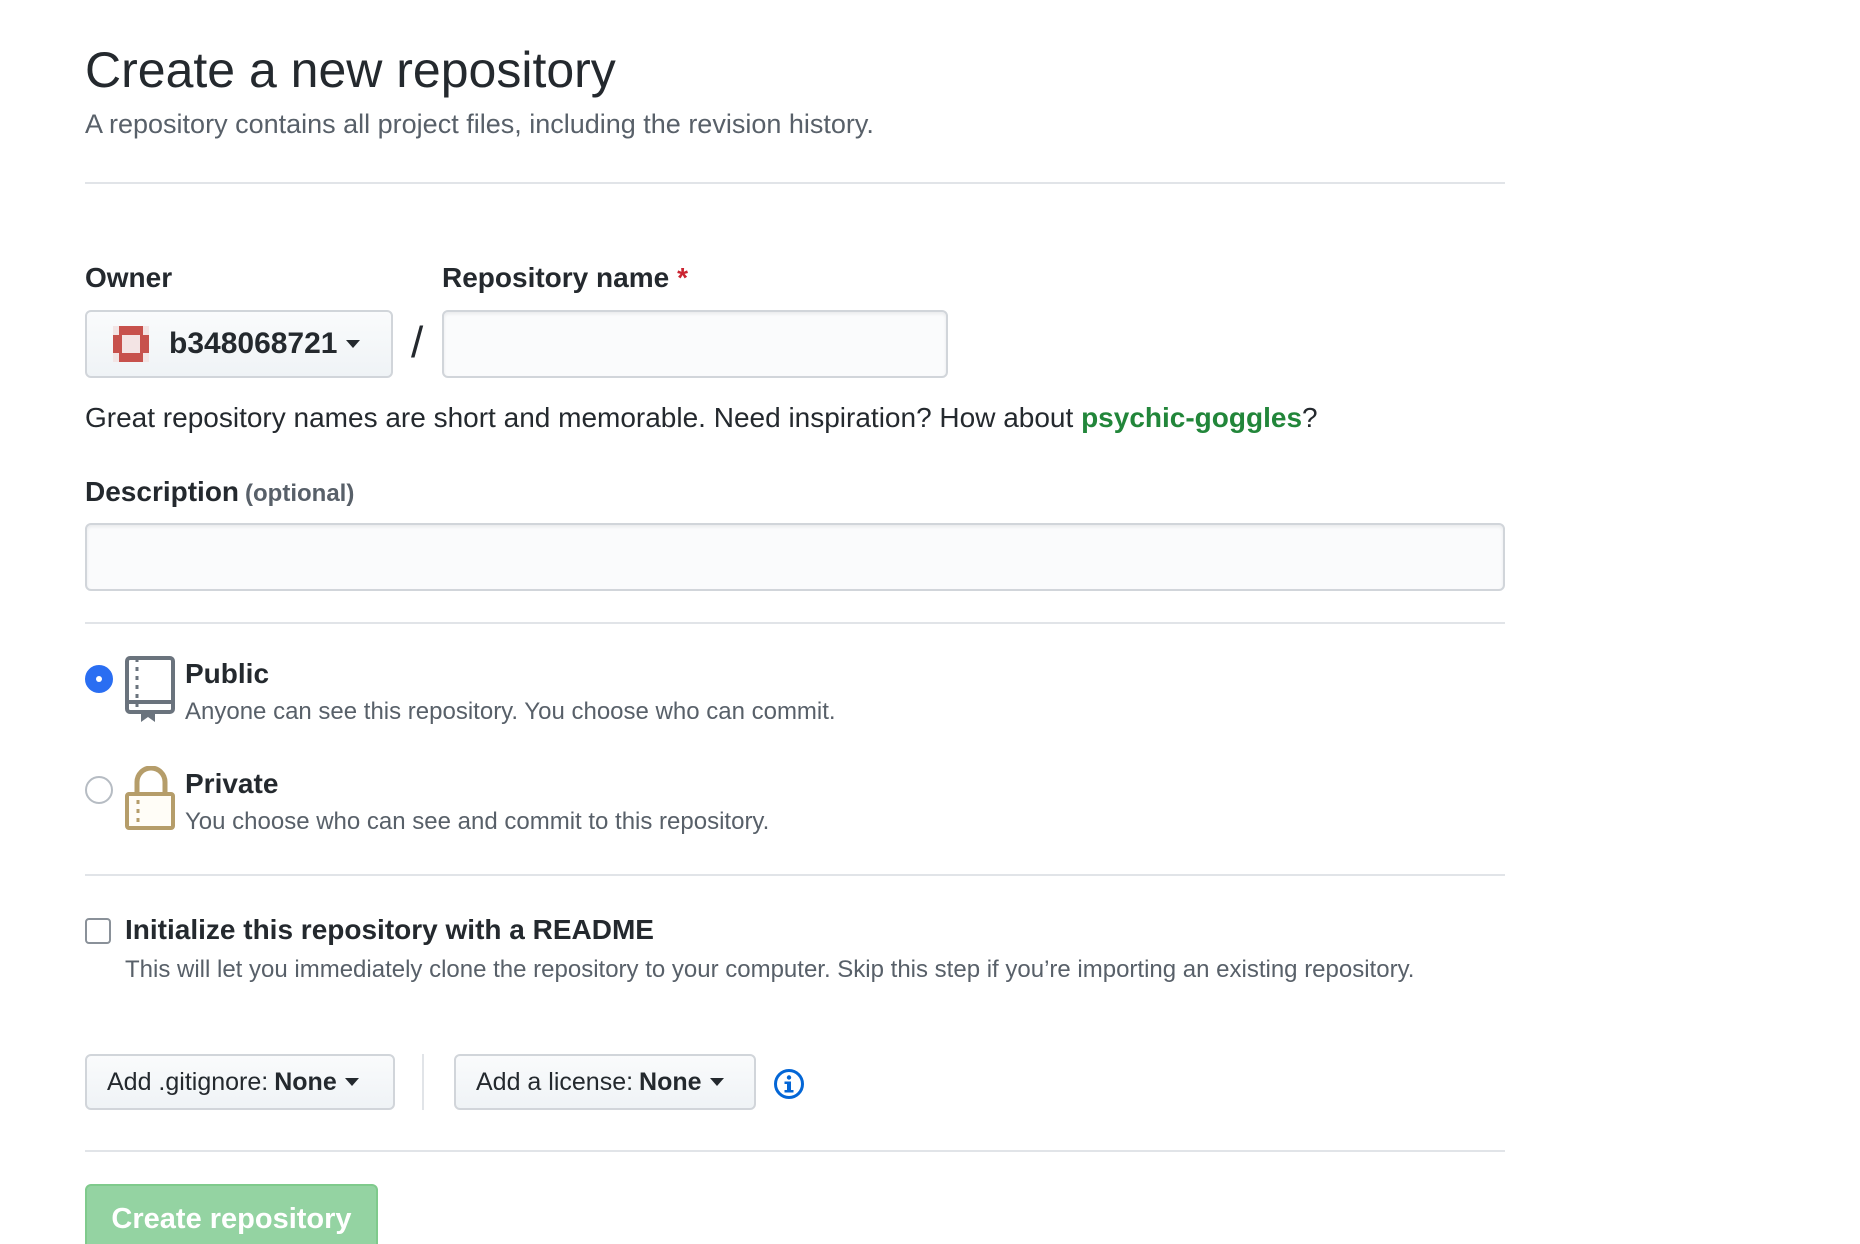 The height and width of the screenshot is (1244, 1860). Describe the element at coordinates (99, 679) in the screenshot. I see `public-radio` at that location.